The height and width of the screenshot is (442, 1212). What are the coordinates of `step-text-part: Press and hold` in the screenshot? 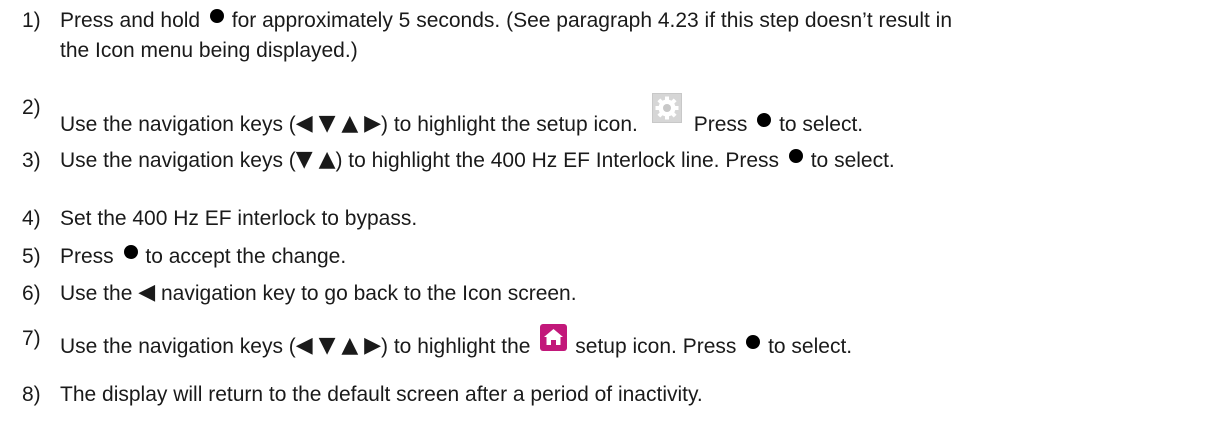 It's located at (130, 20).